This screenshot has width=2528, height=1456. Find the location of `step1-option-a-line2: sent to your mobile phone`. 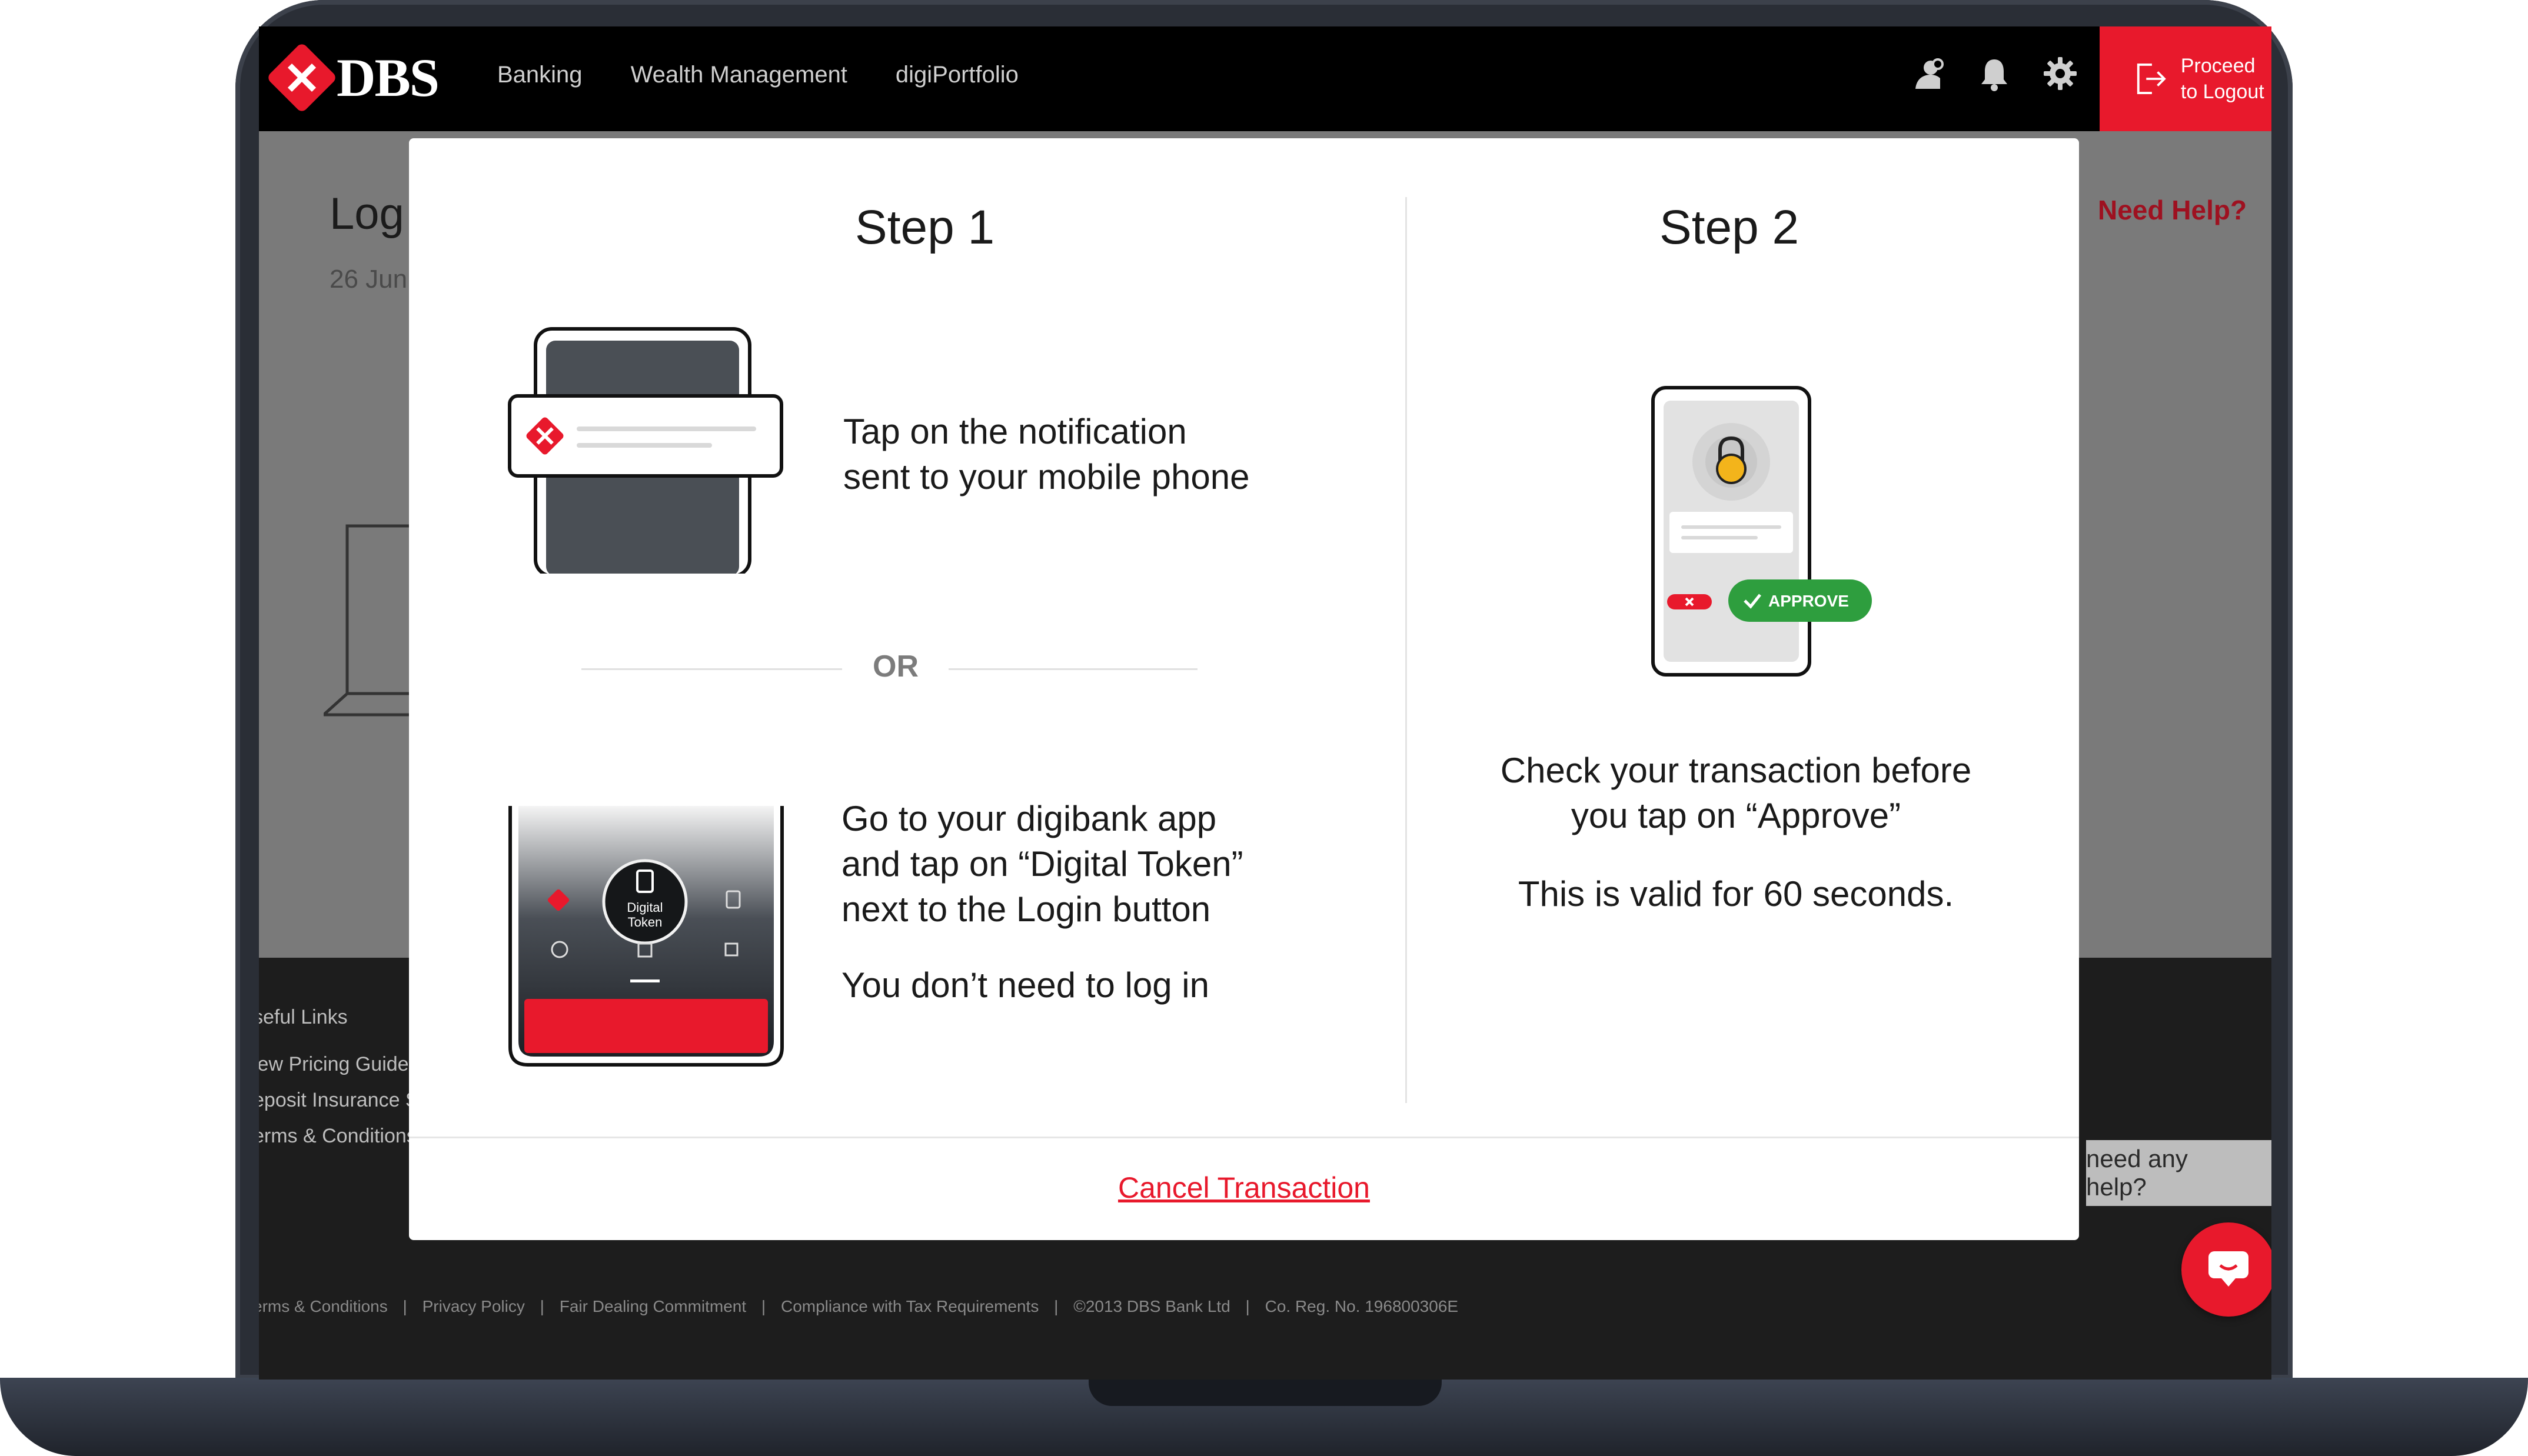

step1-option-a-line2: sent to your mobile phone is located at coordinates (1046, 477).